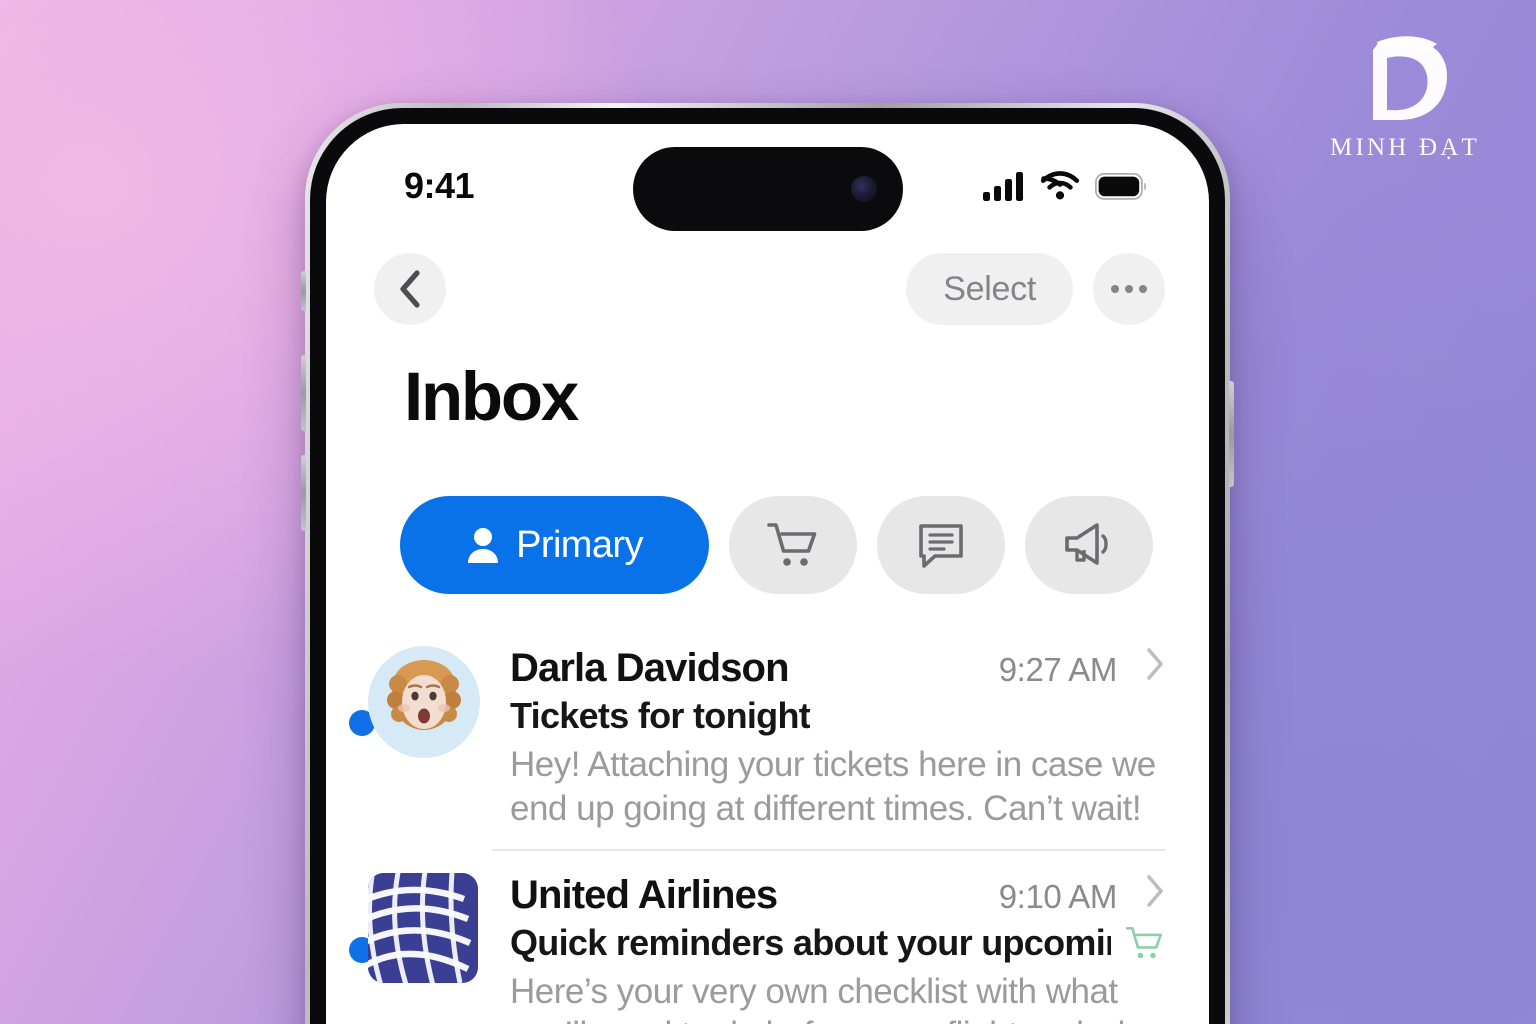 This screenshot has height=1024, width=1536. I want to click on navigation-bar: Select, so click(767, 289).